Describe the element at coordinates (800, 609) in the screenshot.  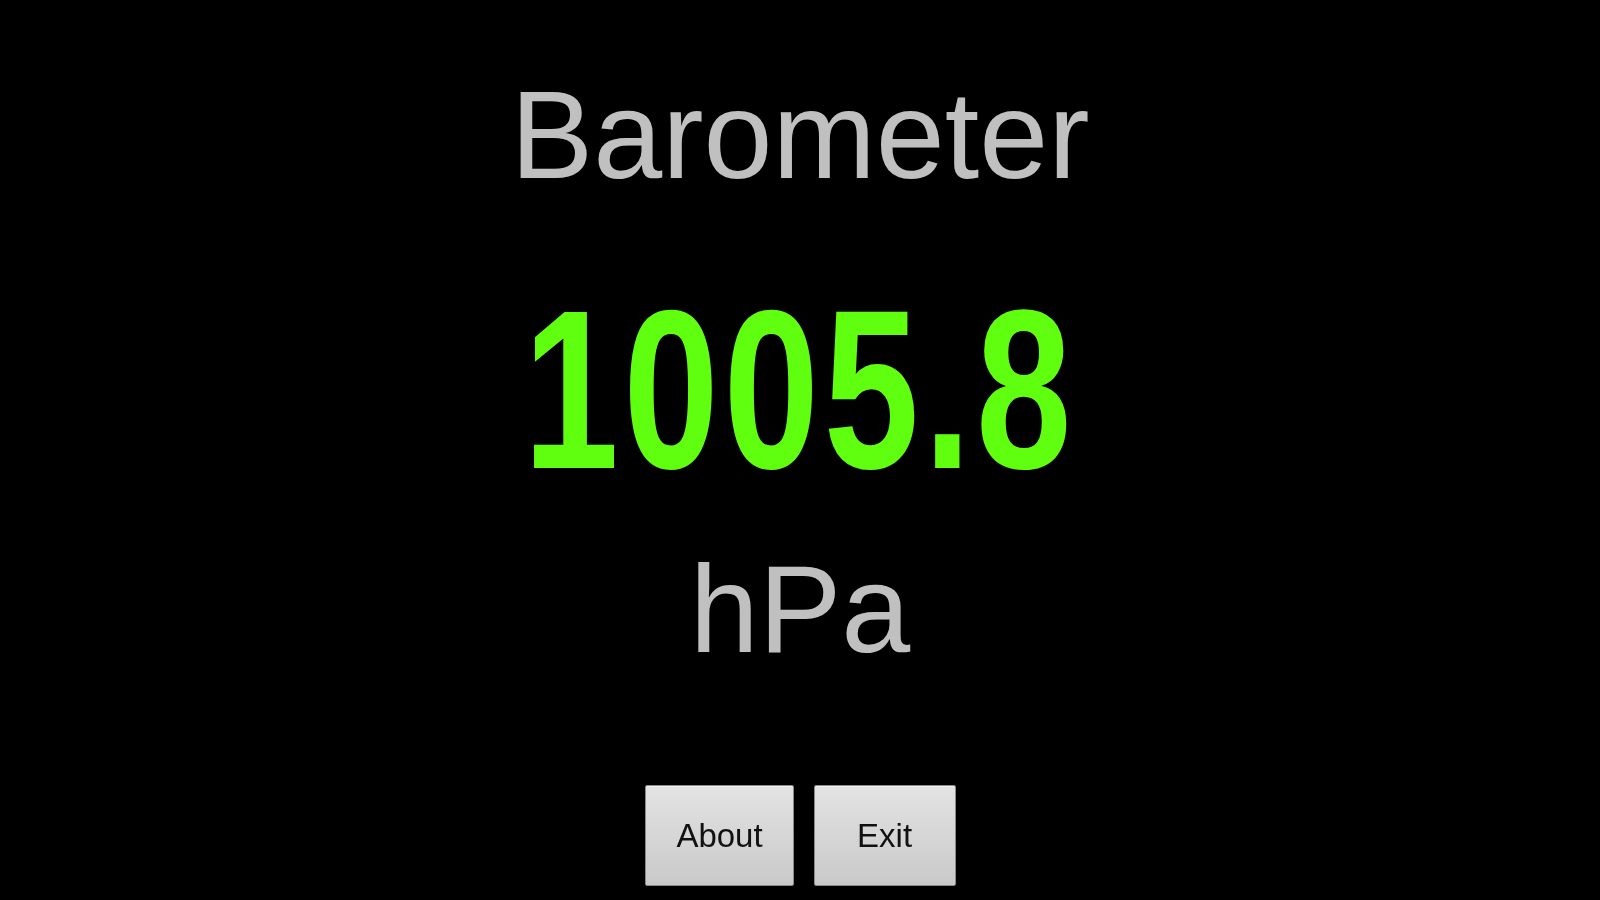
I see `unit-label: hPa` at that location.